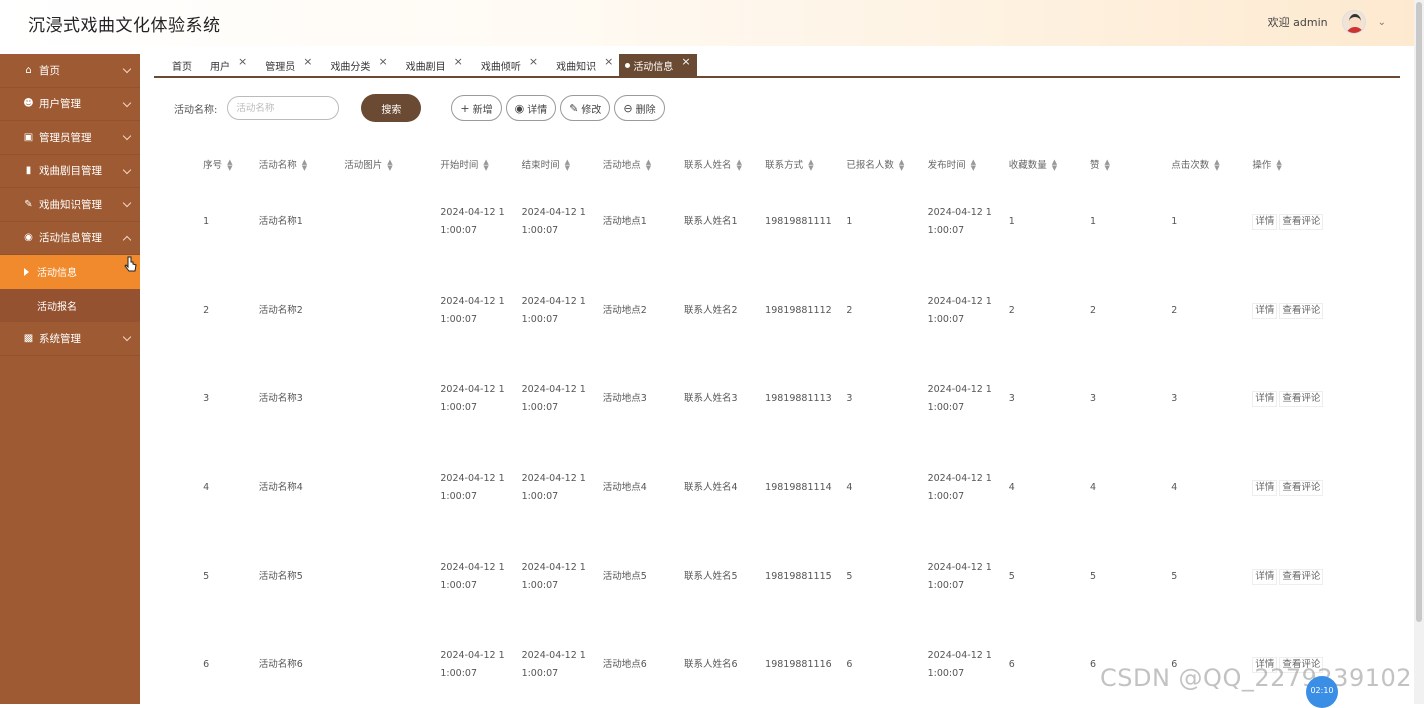 The image size is (1424, 708). I want to click on column-header: 序号 ▲ ▼, so click(231, 164).